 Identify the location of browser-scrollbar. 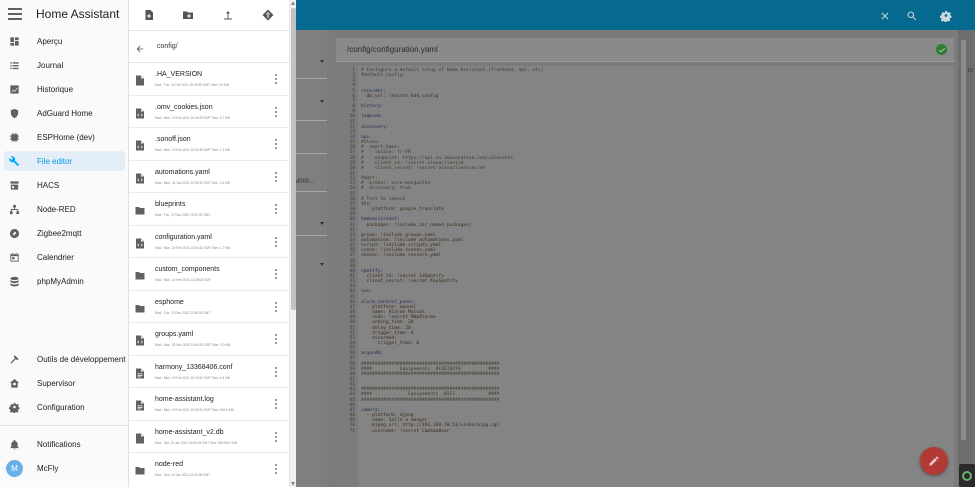
(292, 243).